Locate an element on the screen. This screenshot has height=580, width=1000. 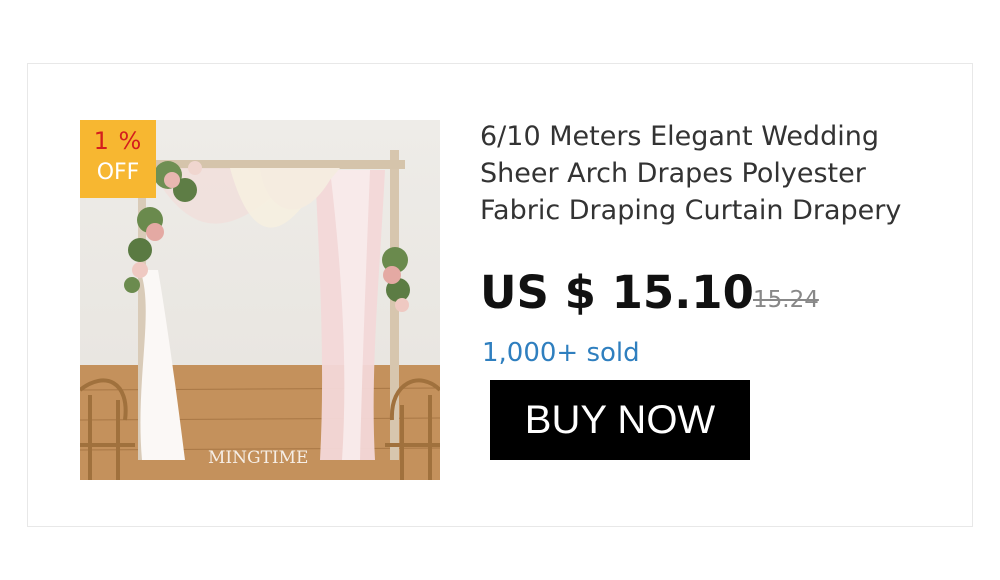
discount-off-label: OFF is located at coordinates (118, 172).